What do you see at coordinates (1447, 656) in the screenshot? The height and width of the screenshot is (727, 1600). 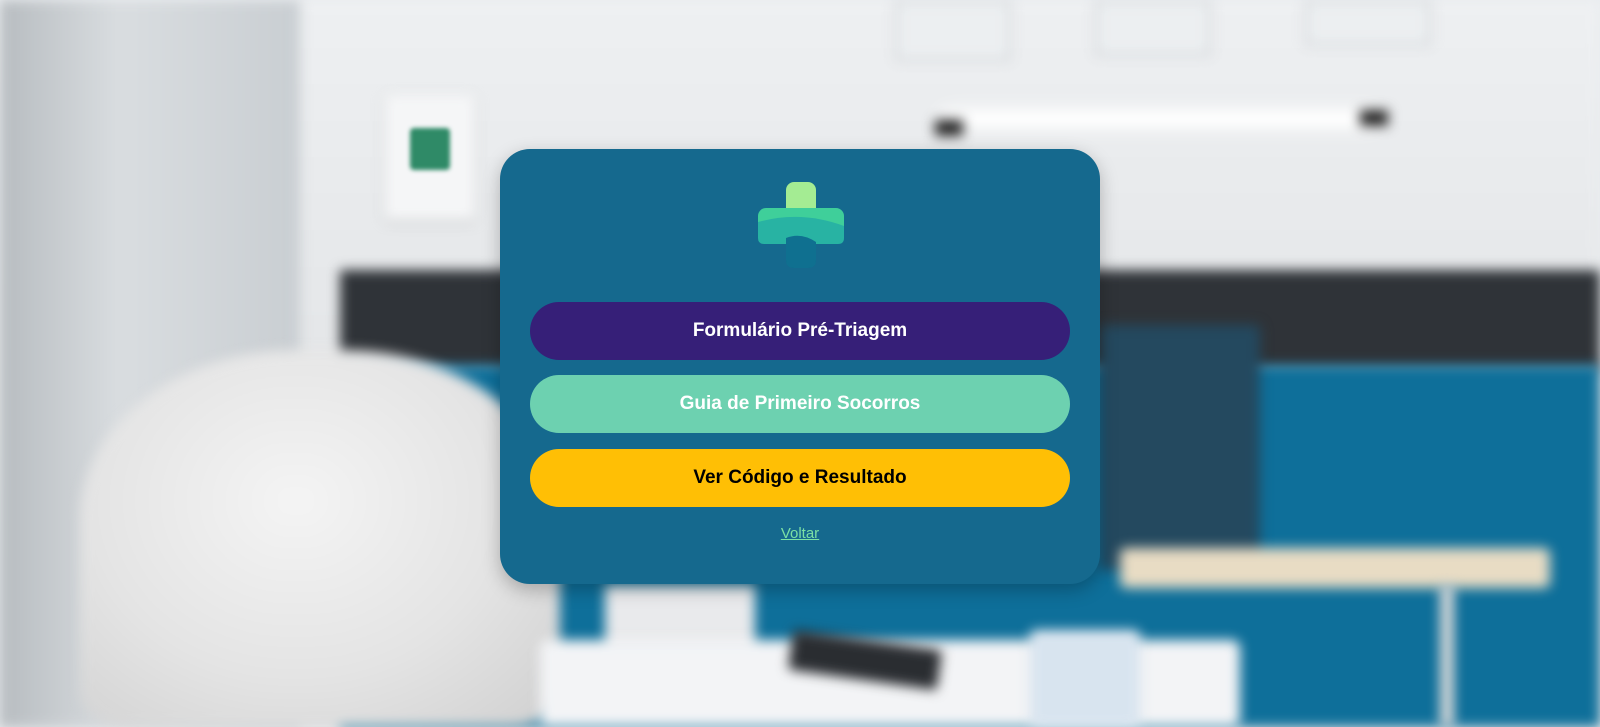 I see `desk-leg` at bounding box center [1447, 656].